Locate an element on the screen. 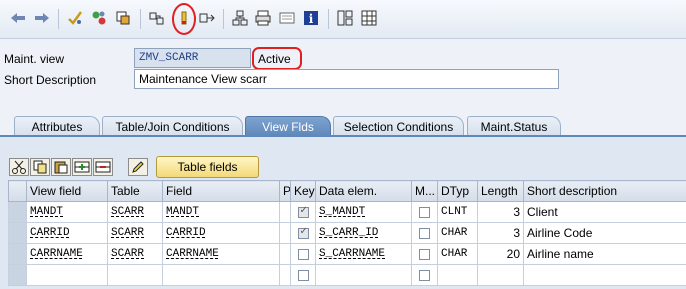 Image resolution: width=686 pixels, height=289 pixels. col-length: Length is located at coordinates (500, 191).